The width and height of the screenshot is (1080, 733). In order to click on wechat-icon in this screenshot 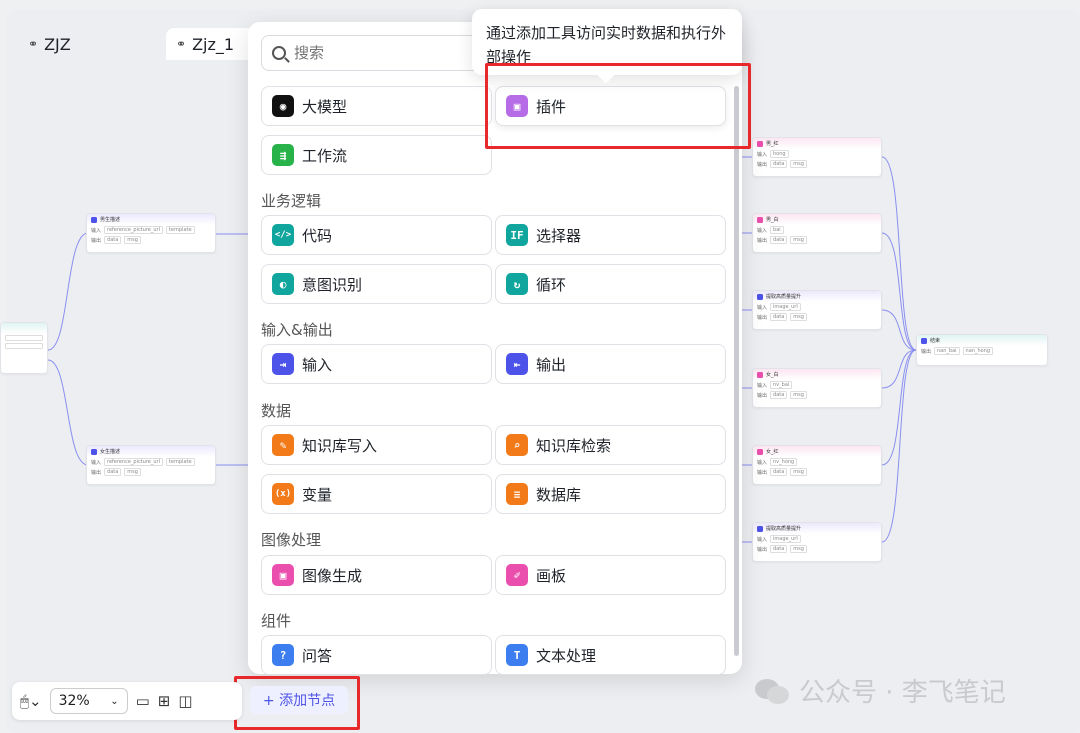, I will do `click(773, 691)`.